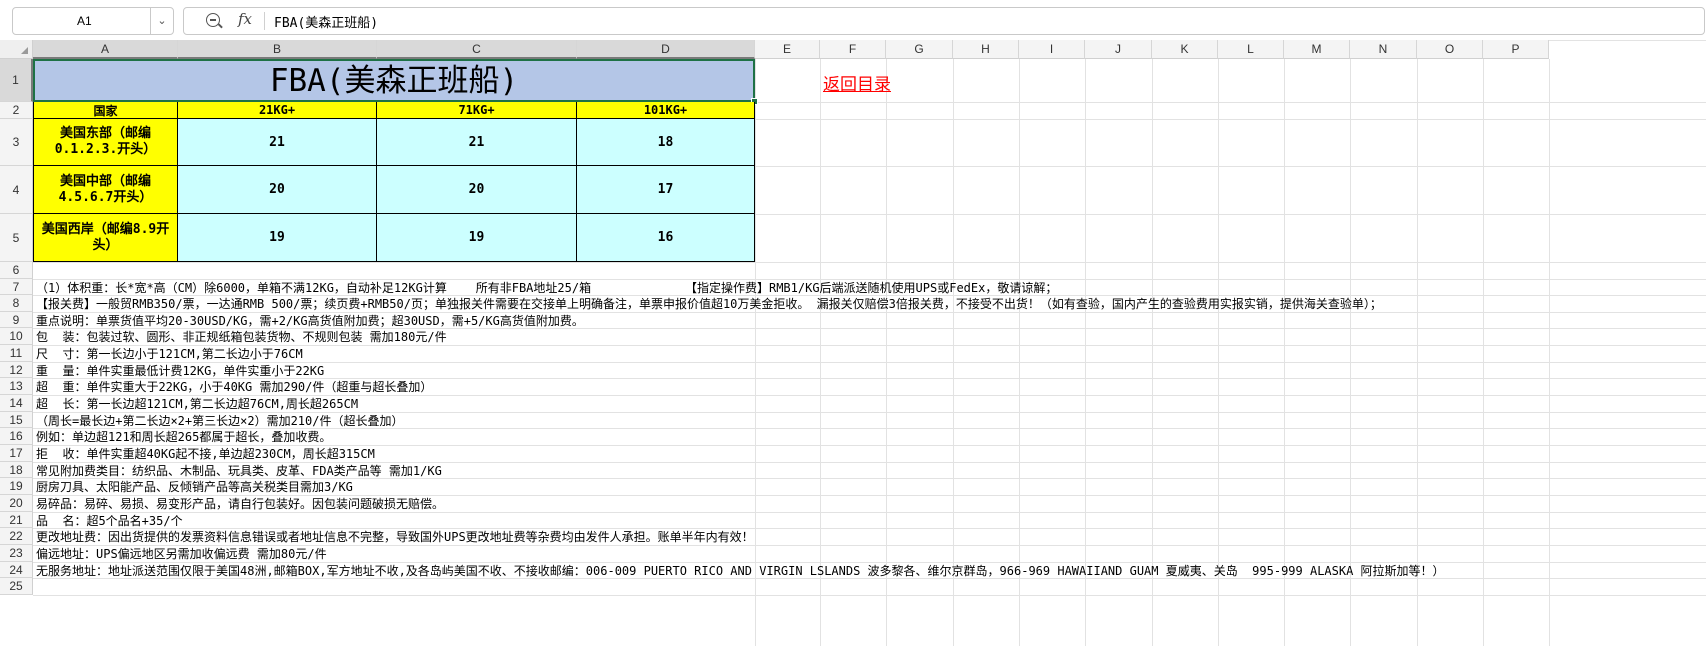 This screenshot has height=646, width=1706. Describe the element at coordinates (16, 287) in the screenshot. I see `row-header-7: 7` at that location.